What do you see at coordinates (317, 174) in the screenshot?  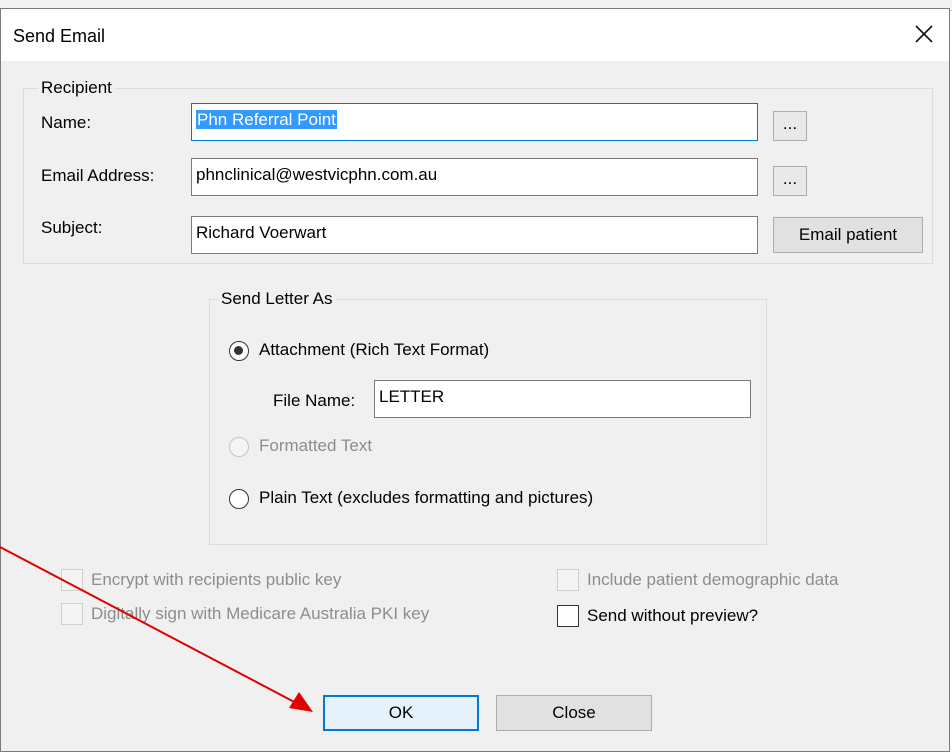 I see `email-address-value: phnclinical@westvicphn.com.au` at bounding box center [317, 174].